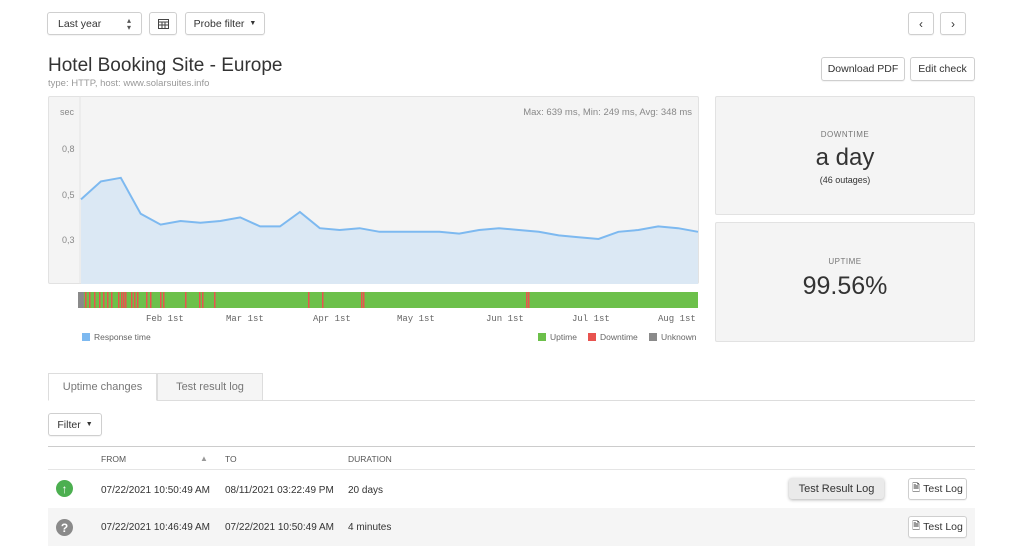 Image resolution: width=1024 pixels, height=546 pixels. I want to click on column-header-label: FROM, so click(114, 459).